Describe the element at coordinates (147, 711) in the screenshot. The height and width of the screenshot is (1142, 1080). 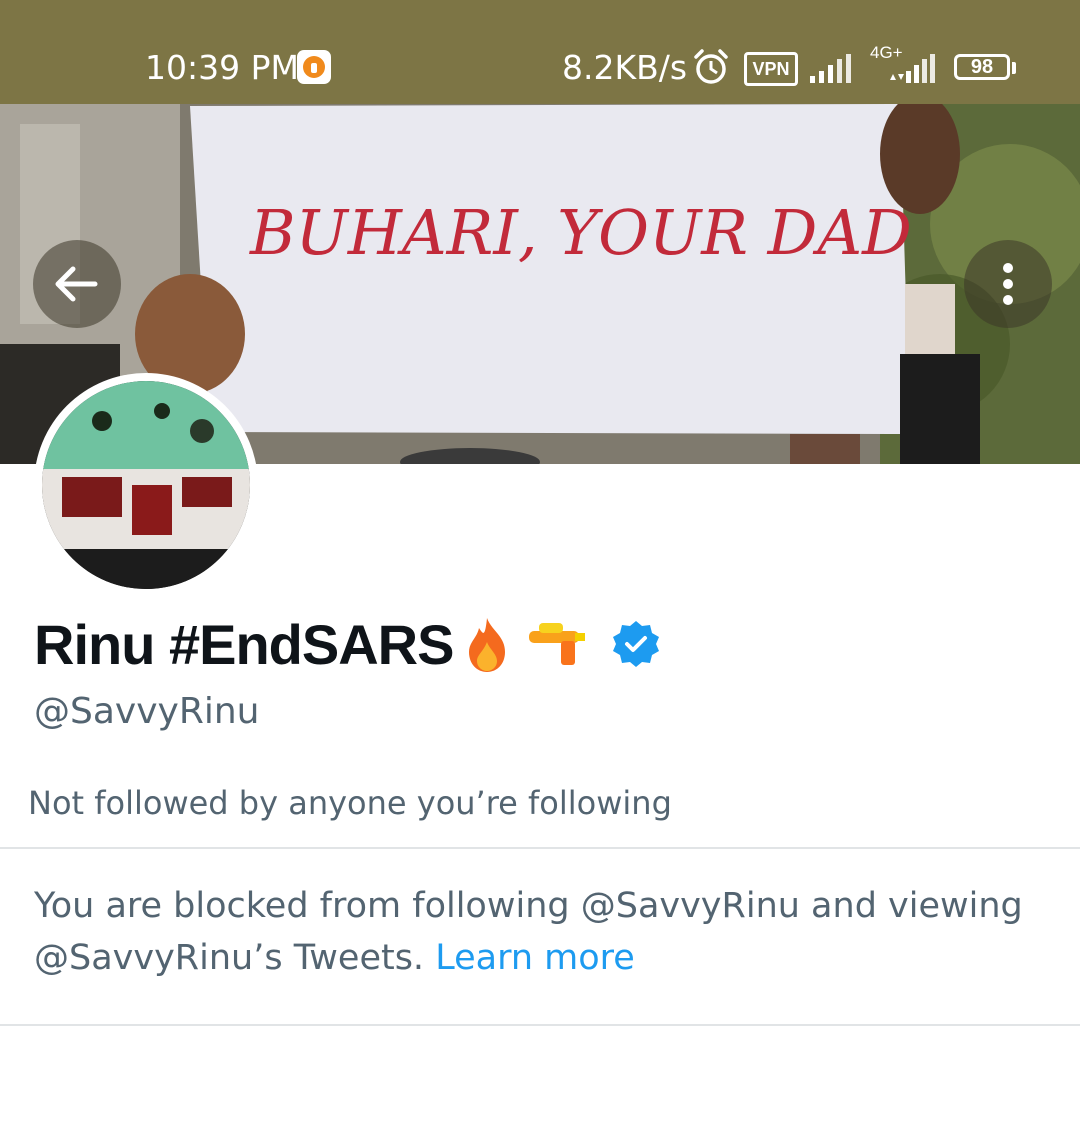
I see `user-handle: @SavvyRinu` at that location.